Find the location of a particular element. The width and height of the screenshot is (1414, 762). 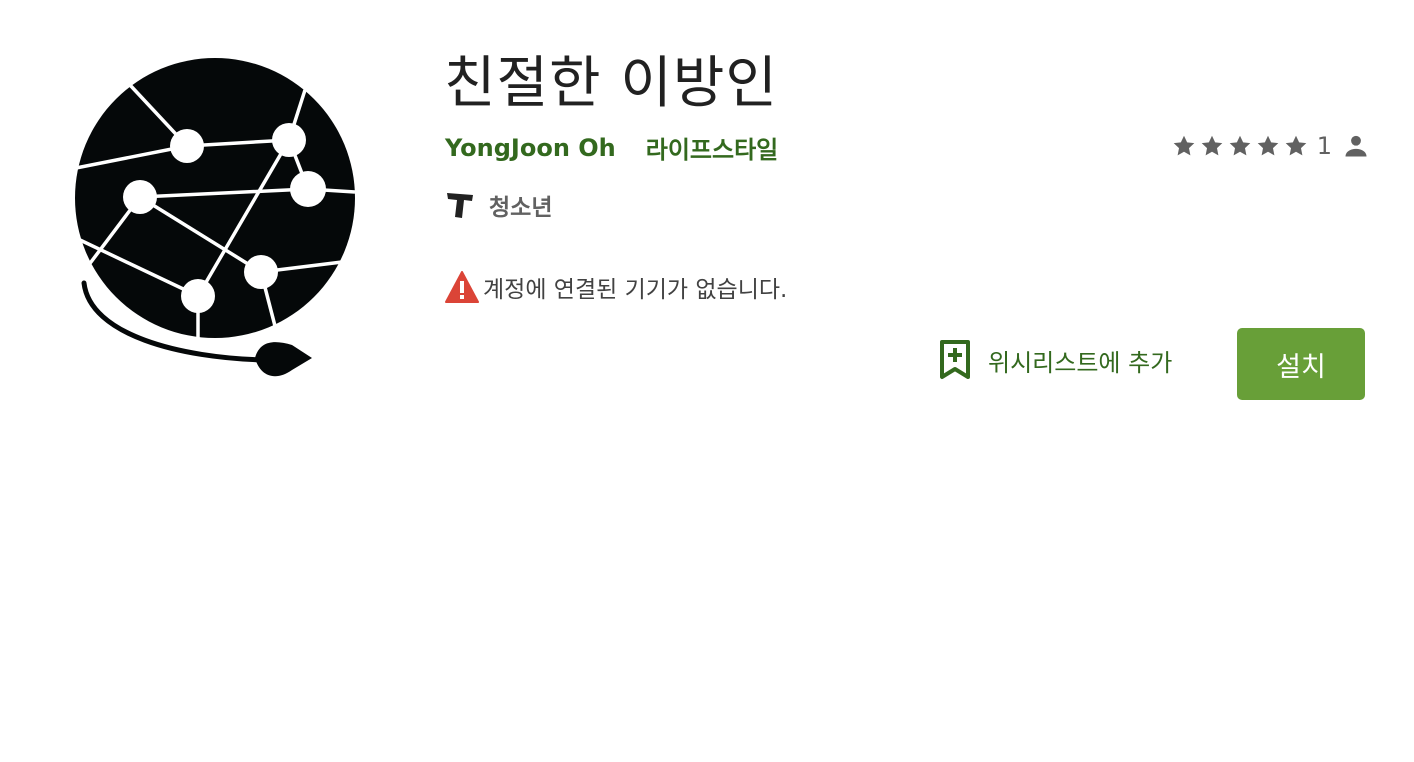

rating-count: 1 is located at coordinates (1324, 146).